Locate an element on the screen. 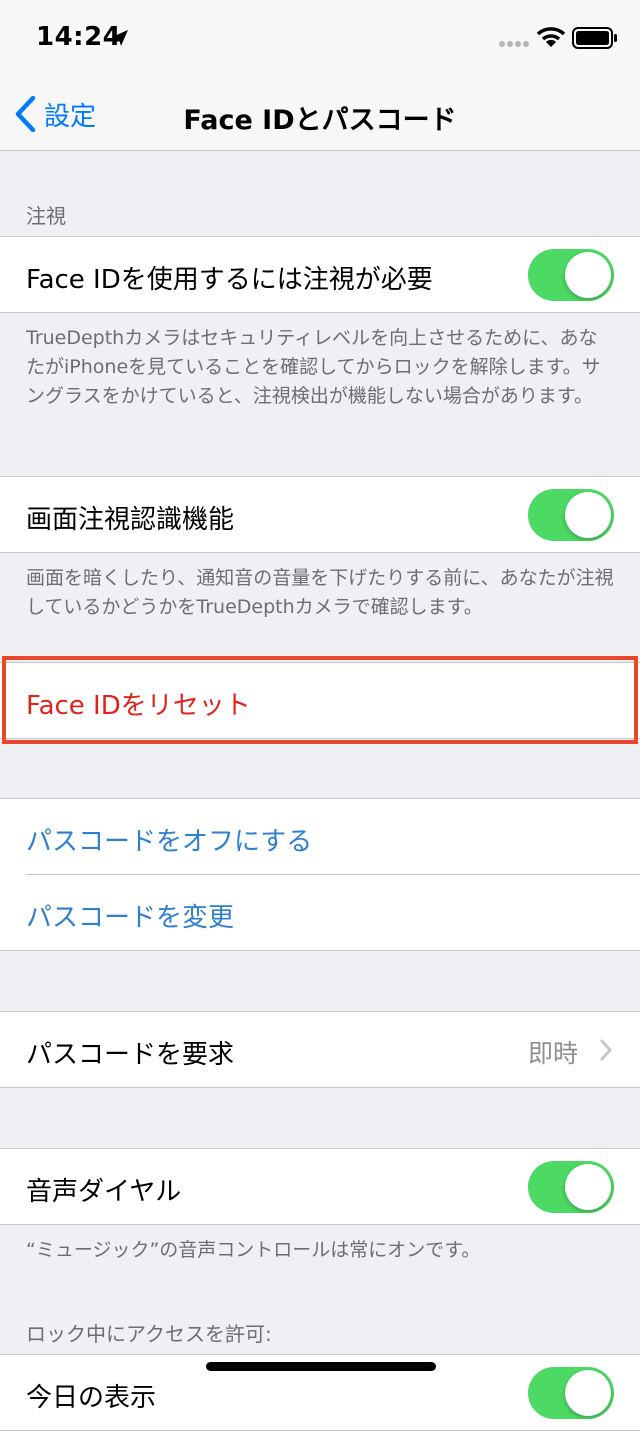  cellular-signal-icon is located at coordinates (514, 44).